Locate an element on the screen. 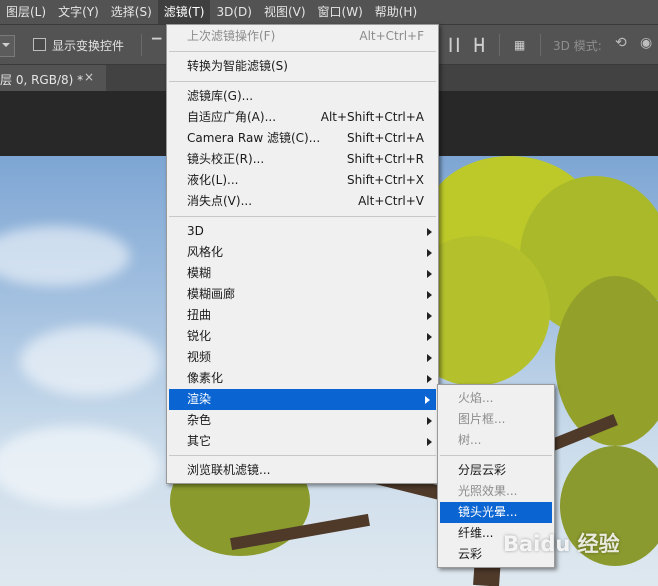  menu-help: 帮助(H) is located at coordinates (396, 12).